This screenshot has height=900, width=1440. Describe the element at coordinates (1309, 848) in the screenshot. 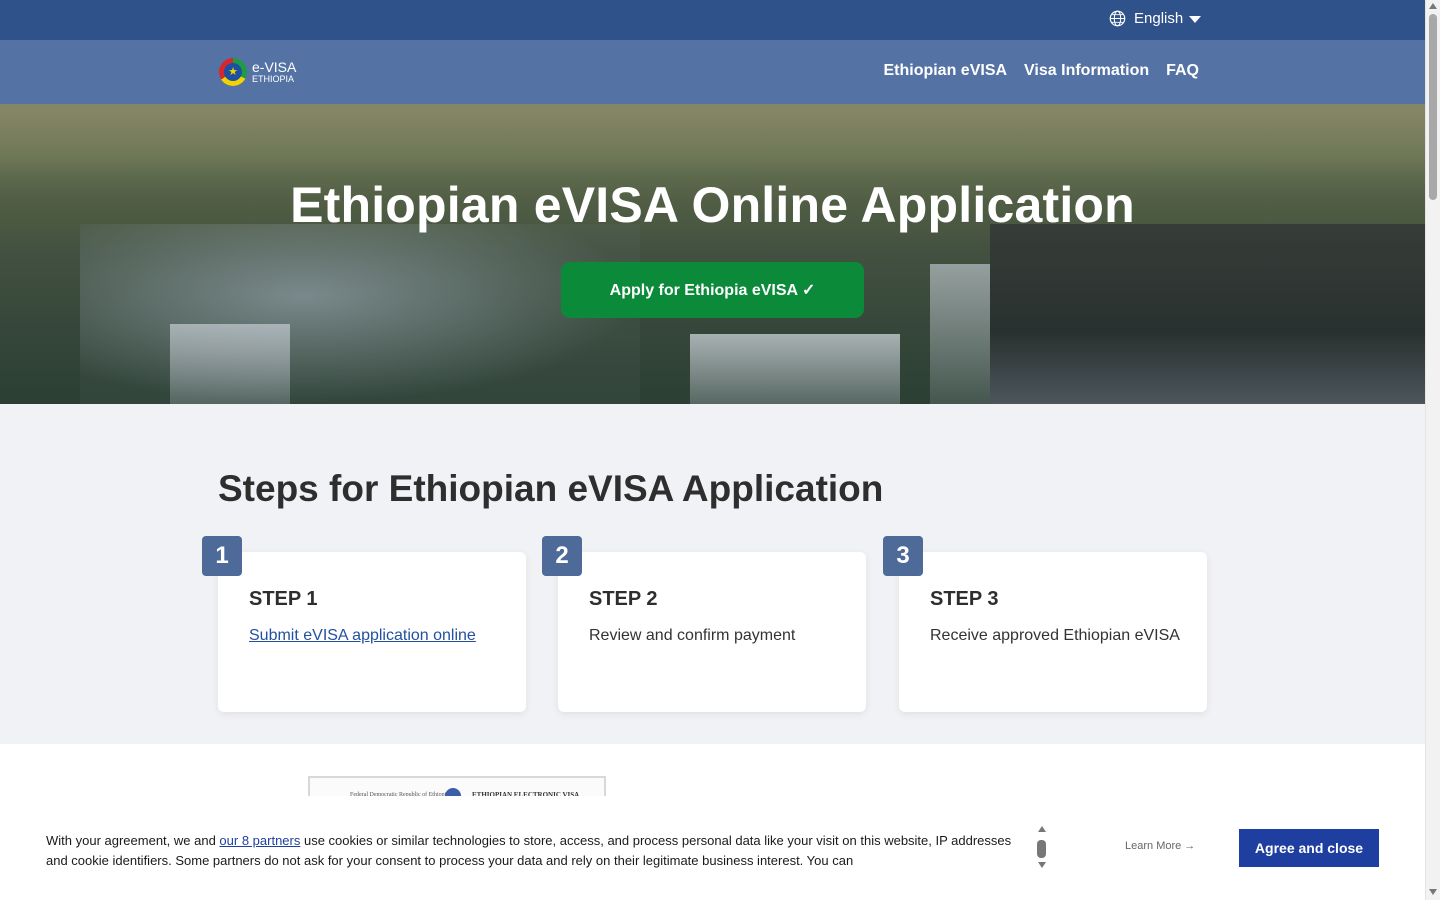

I see `agree-and-close-button: Agree and close` at that location.